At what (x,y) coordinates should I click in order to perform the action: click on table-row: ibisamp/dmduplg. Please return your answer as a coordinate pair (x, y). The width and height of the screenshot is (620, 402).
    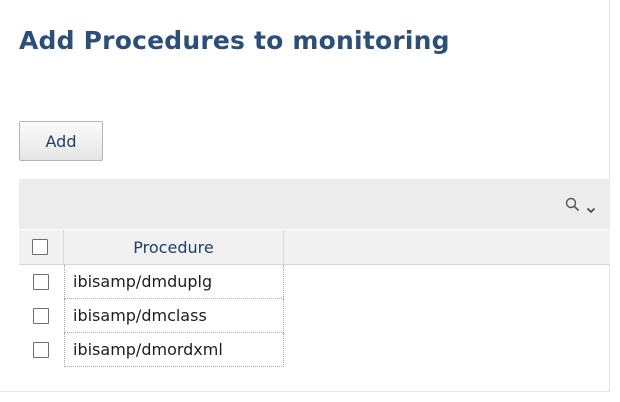
    Looking at the image, I should click on (152, 282).